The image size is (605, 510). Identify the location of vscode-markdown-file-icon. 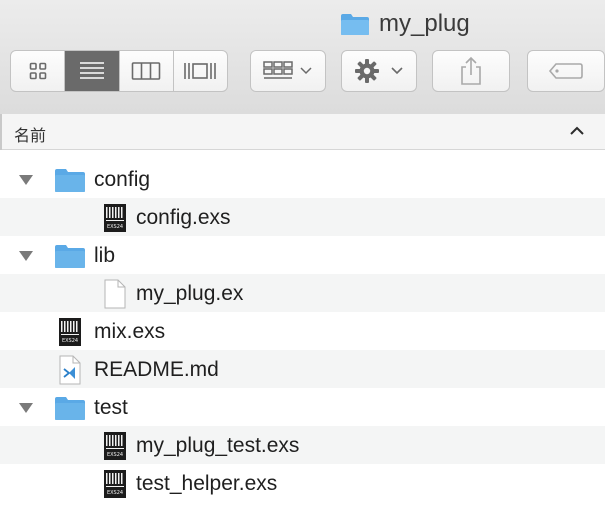
(70, 372).